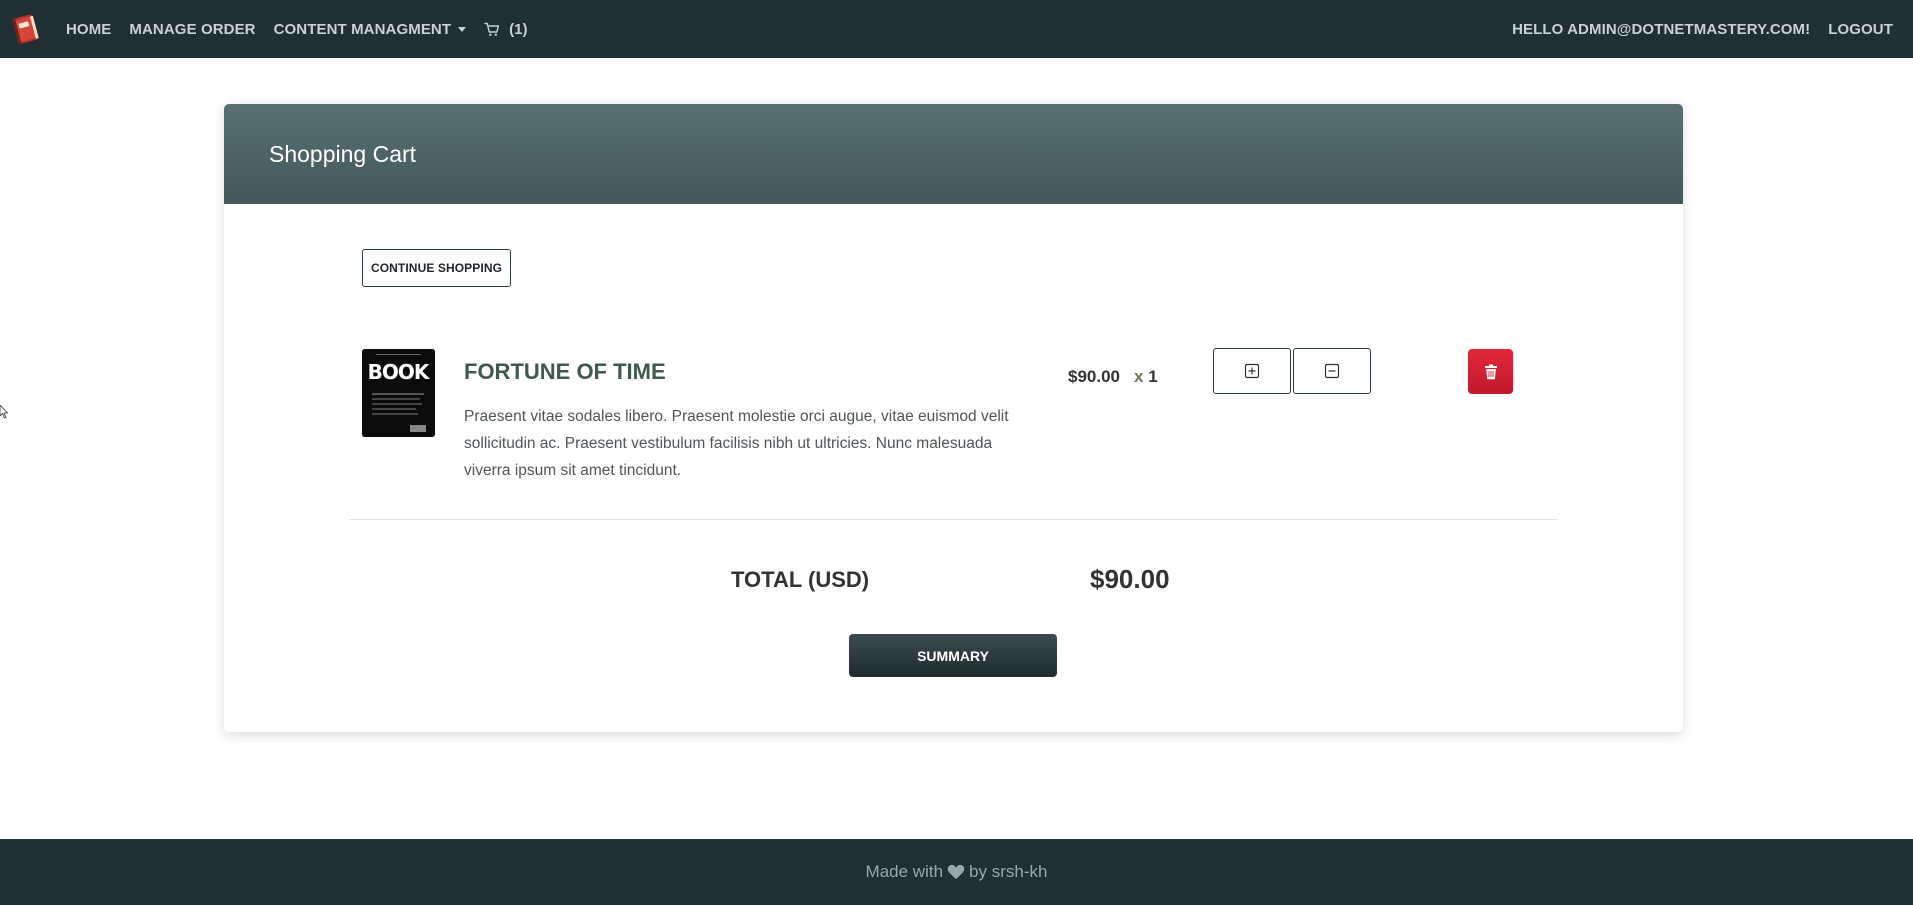  What do you see at coordinates (88, 29) in the screenshot?
I see `nav-home: HOME` at bounding box center [88, 29].